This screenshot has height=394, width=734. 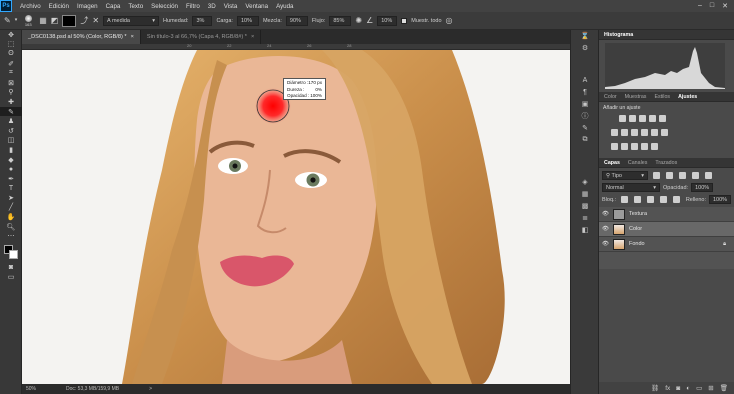 I want to click on marquee-tool-icon: ⬚, so click(x=11, y=45).